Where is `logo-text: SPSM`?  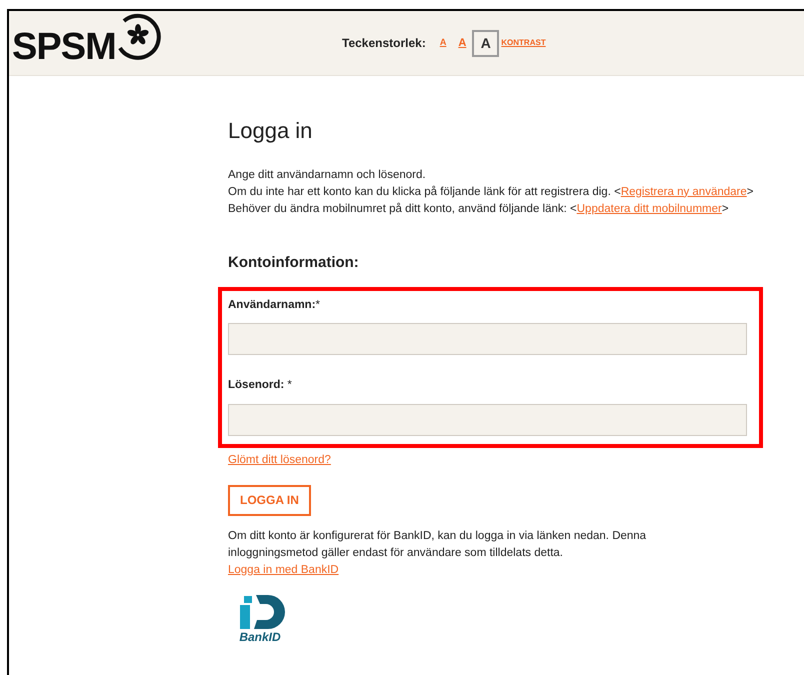 logo-text: SPSM is located at coordinates (64, 47).